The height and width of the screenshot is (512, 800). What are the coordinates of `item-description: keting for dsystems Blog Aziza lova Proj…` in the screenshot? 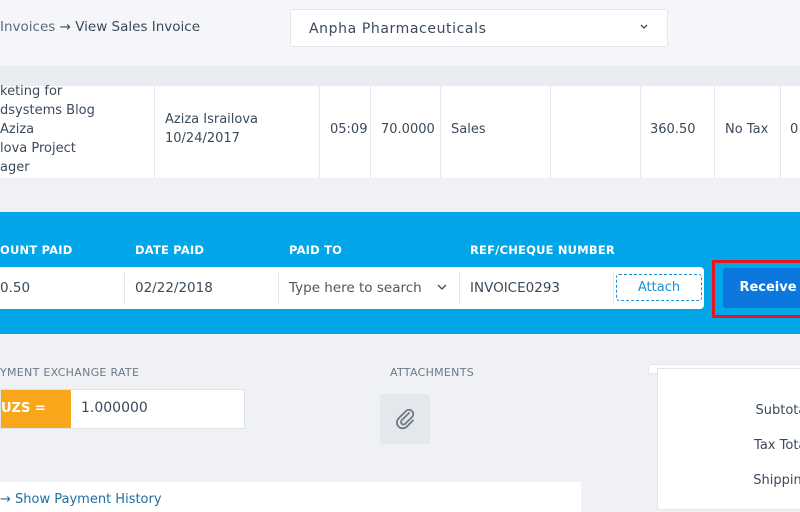 It's located at (47, 129).